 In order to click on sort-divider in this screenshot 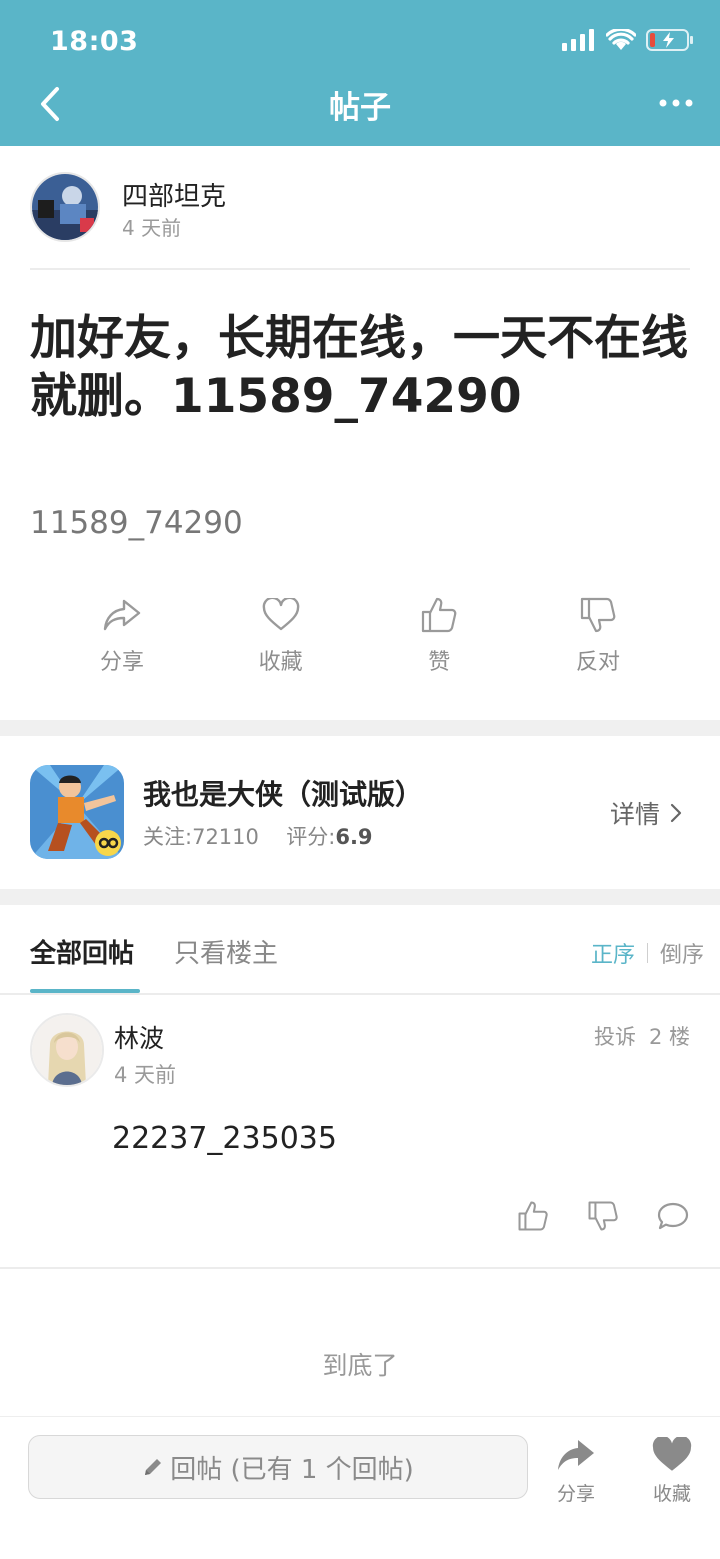, I will do `click(647, 953)`.